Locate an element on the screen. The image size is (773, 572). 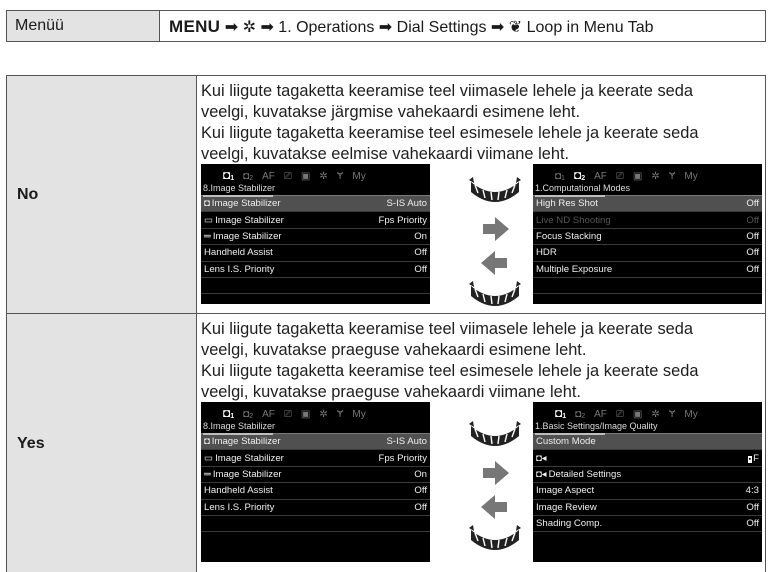
menu-path-end: Loop in Menu Tab is located at coordinates (590, 27).